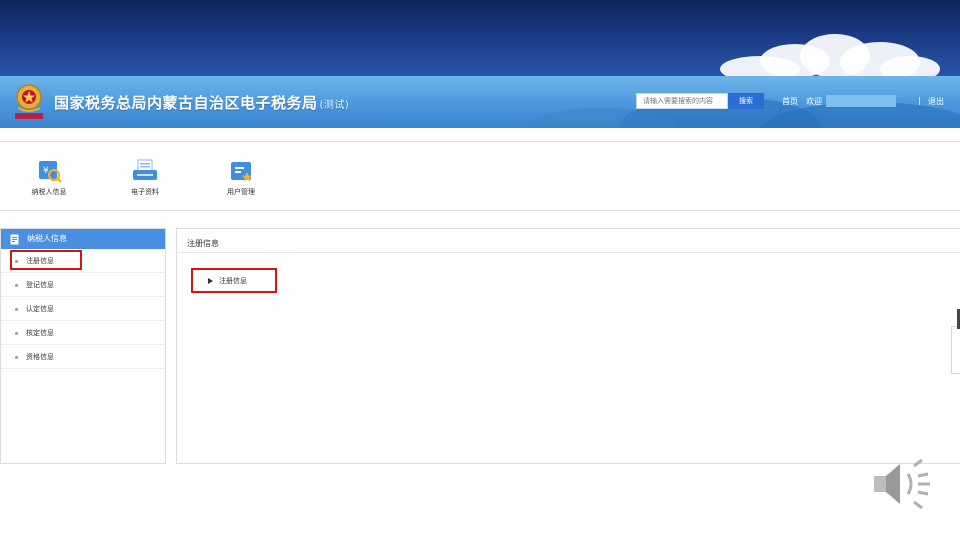 Image resolution: width=960 pixels, height=540 pixels. What do you see at coordinates (241, 172) in the screenshot?
I see `user-management-icon` at bounding box center [241, 172].